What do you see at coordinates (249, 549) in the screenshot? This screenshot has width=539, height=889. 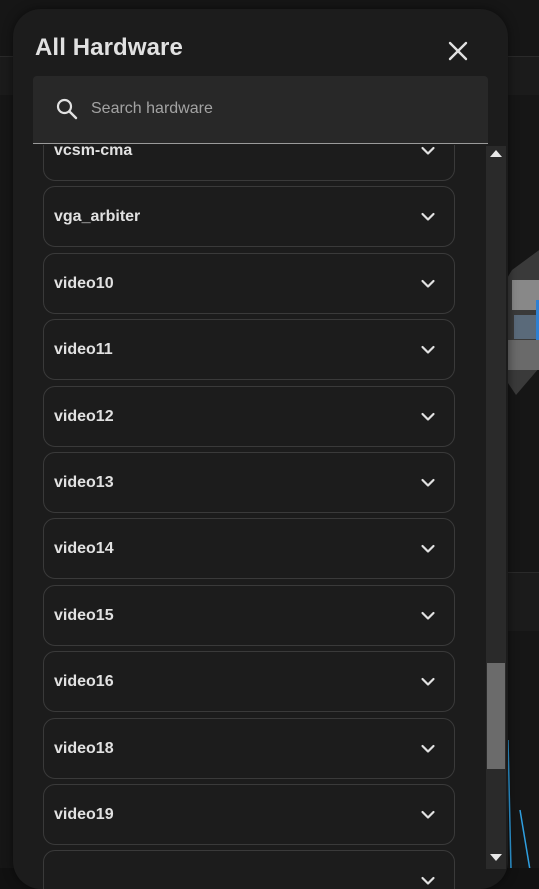 I see `hardware-item: video14` at bounding box center [249, 549].